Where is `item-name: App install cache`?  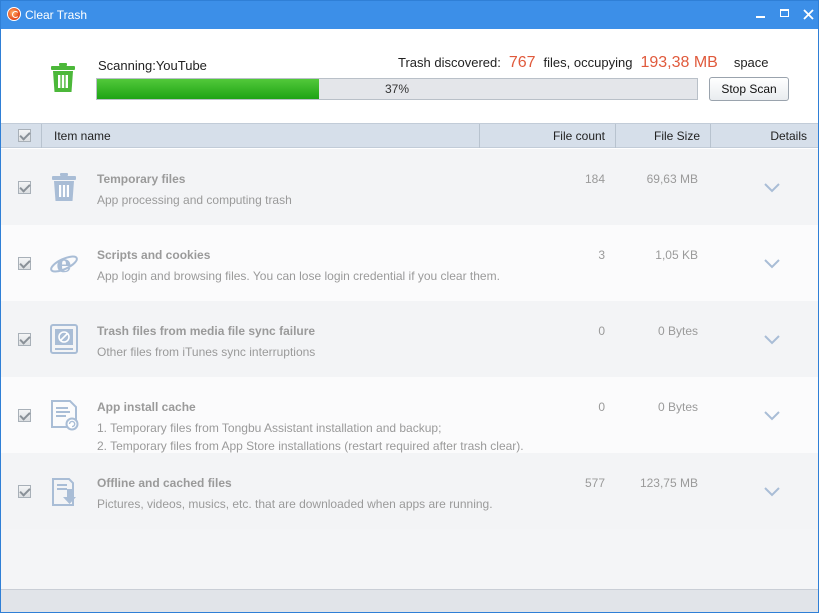 item-name: App install cache is located at coordinates (146, 407).